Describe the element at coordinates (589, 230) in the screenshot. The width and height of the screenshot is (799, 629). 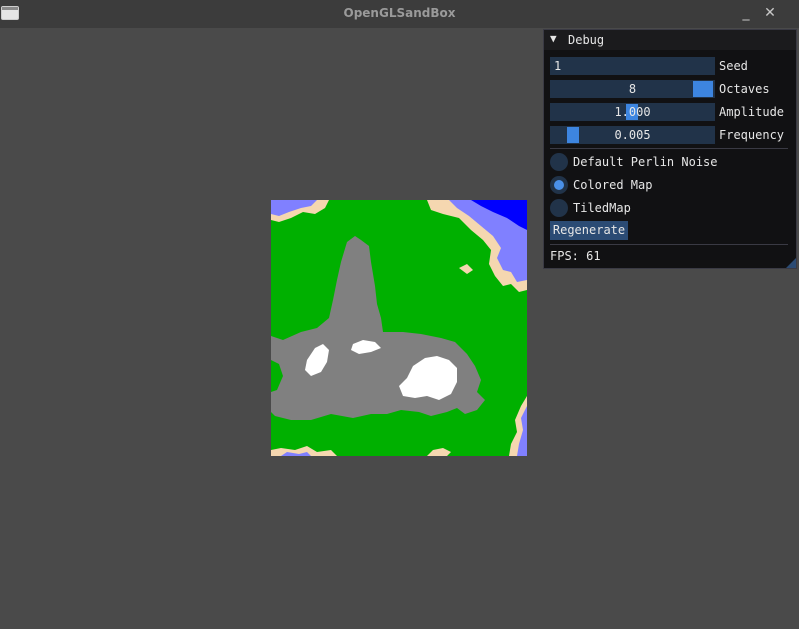
I see `regenerate-button: Regenerate` at that location.